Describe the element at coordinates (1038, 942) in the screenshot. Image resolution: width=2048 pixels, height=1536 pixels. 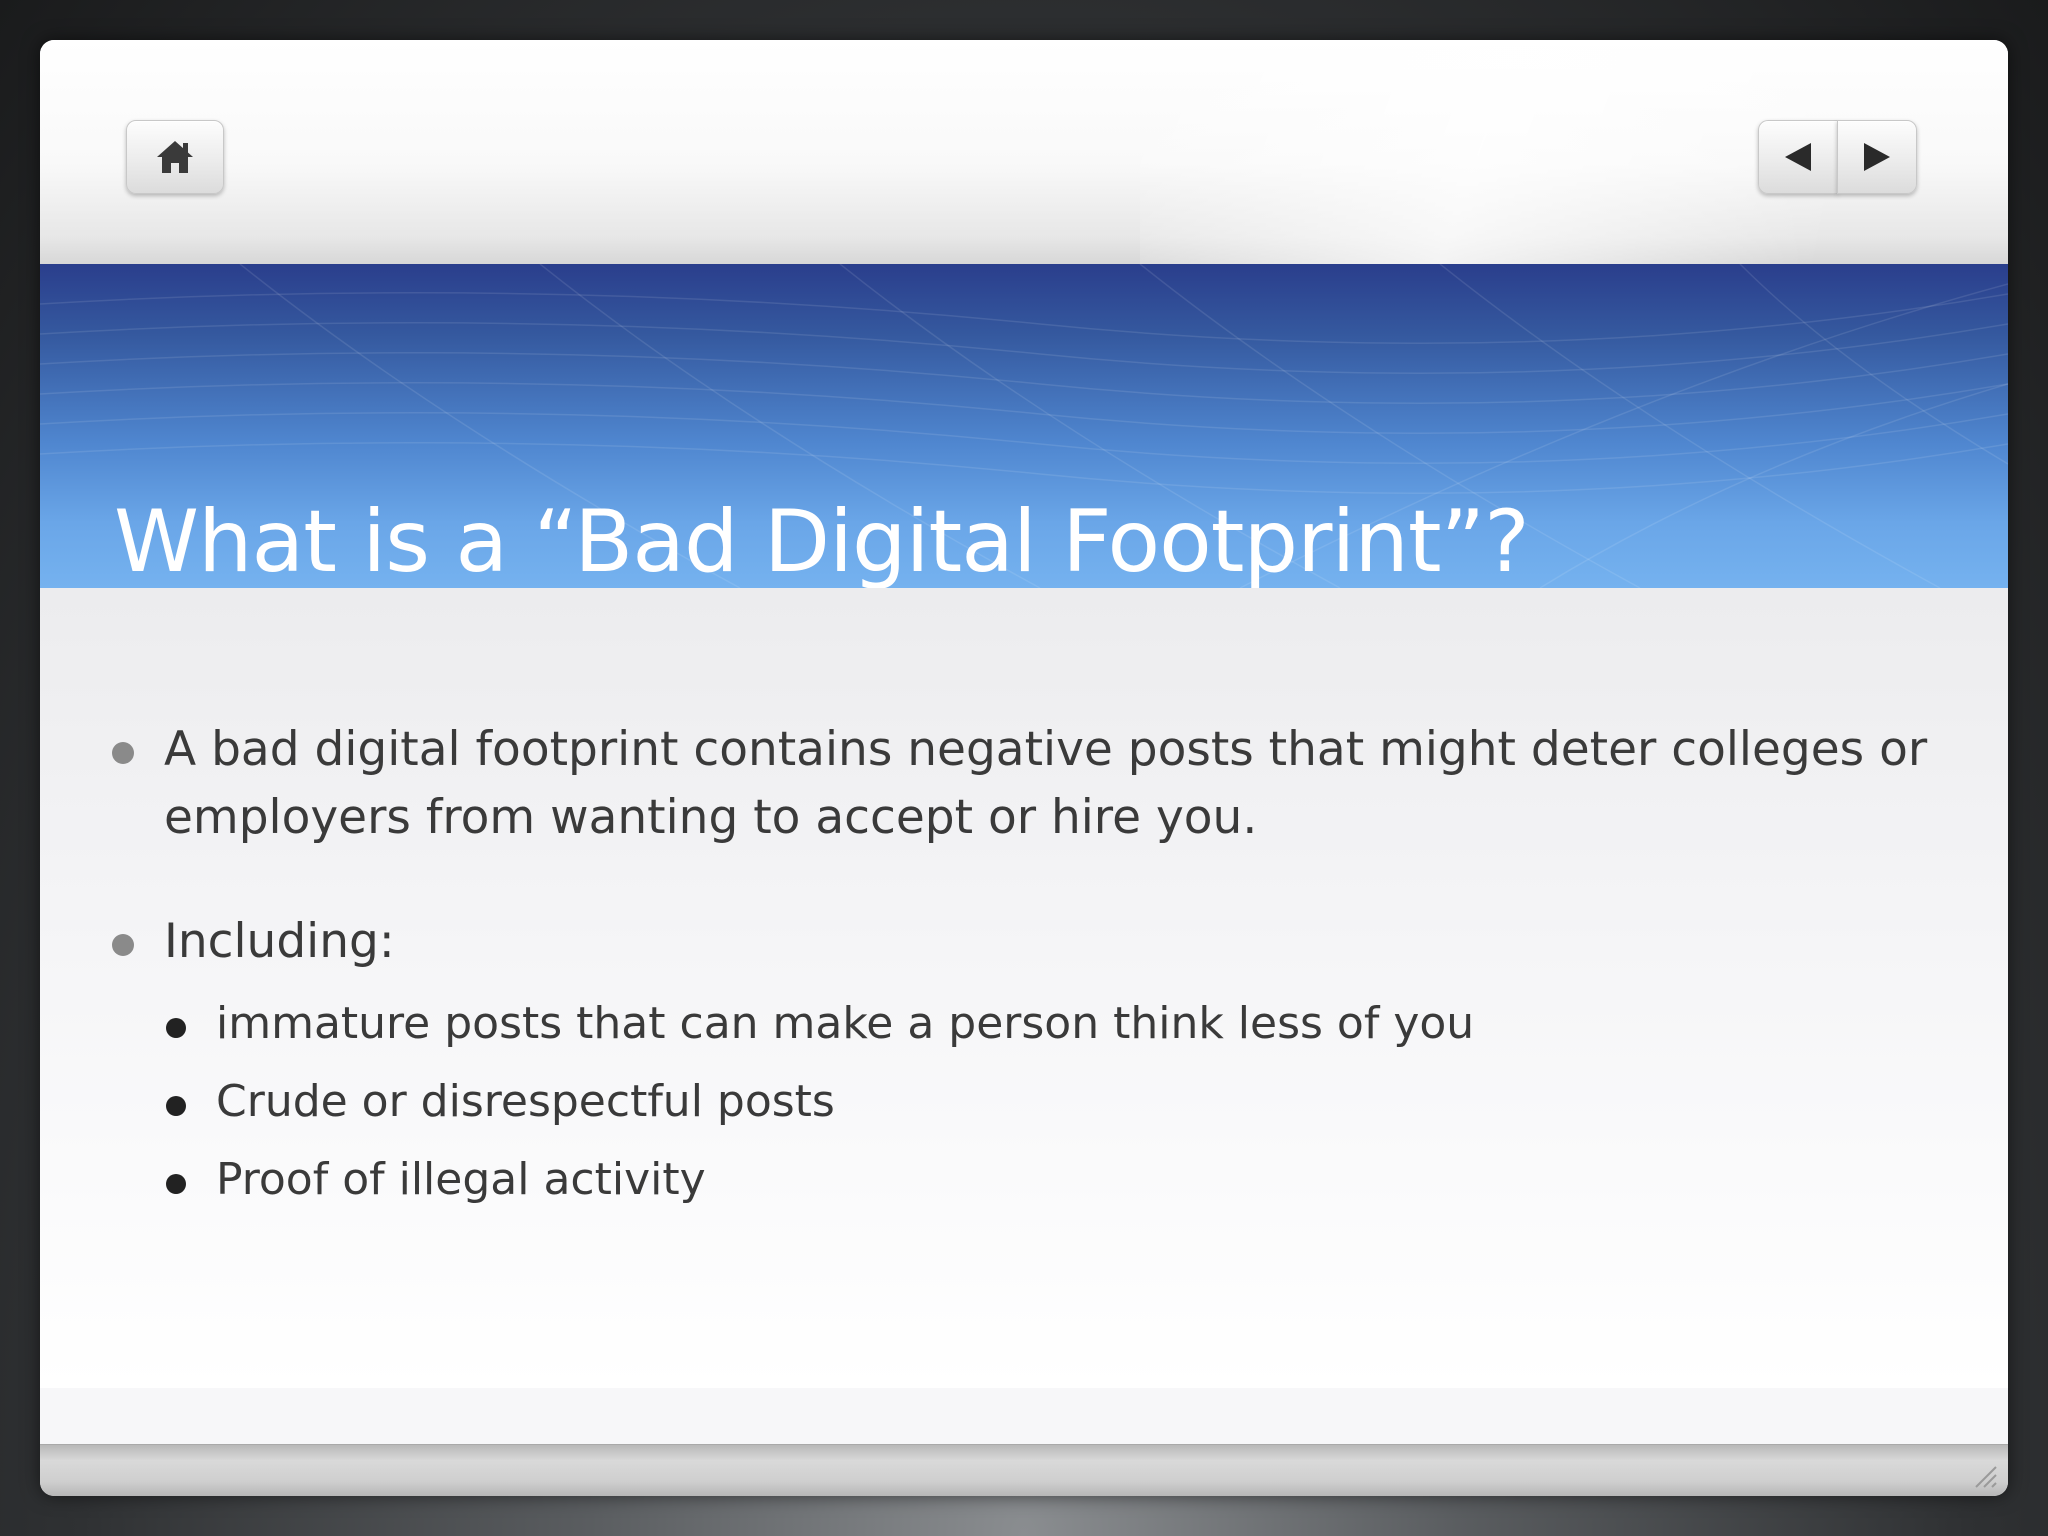
I see `bullet-item: Including:` at that location.